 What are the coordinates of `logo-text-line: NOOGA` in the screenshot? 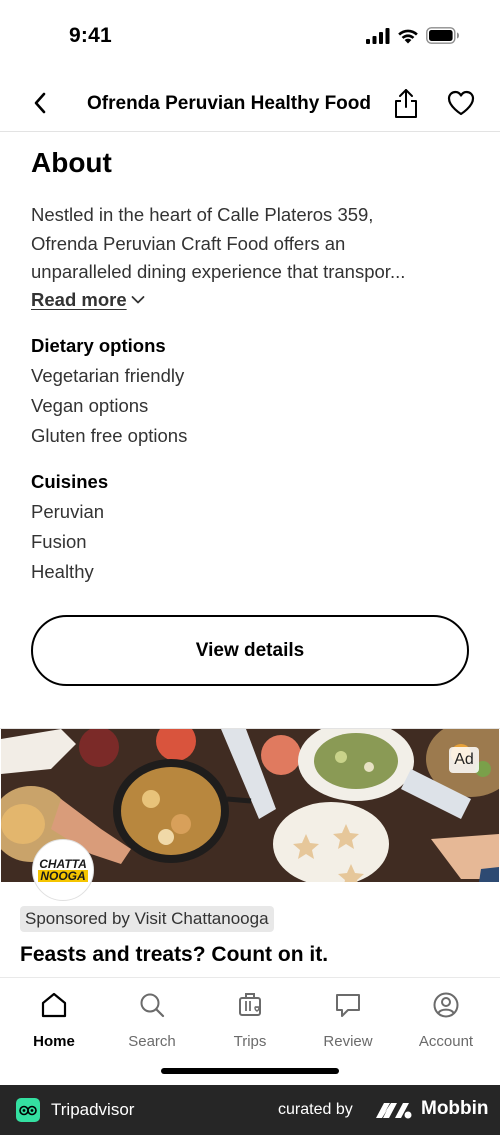 It's located at (63, 876).